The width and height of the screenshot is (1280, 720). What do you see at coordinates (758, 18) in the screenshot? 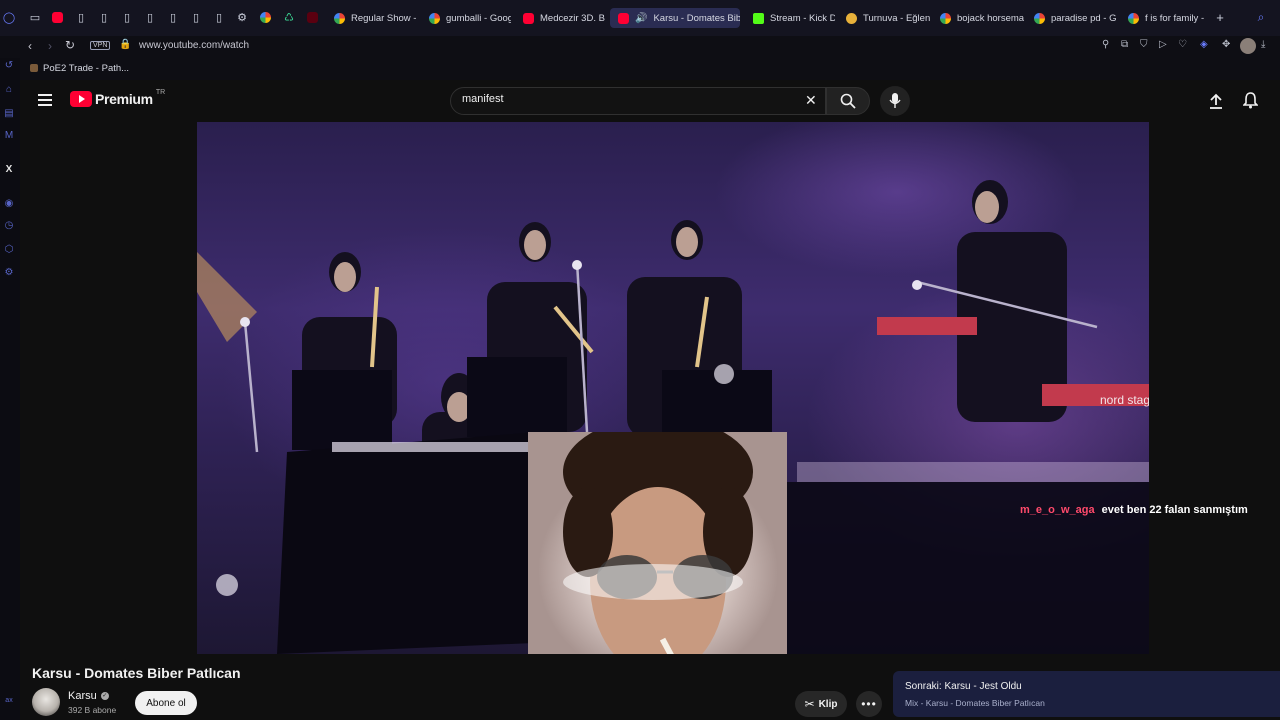
I see `kick-icon` at bounding box center [758, 18].